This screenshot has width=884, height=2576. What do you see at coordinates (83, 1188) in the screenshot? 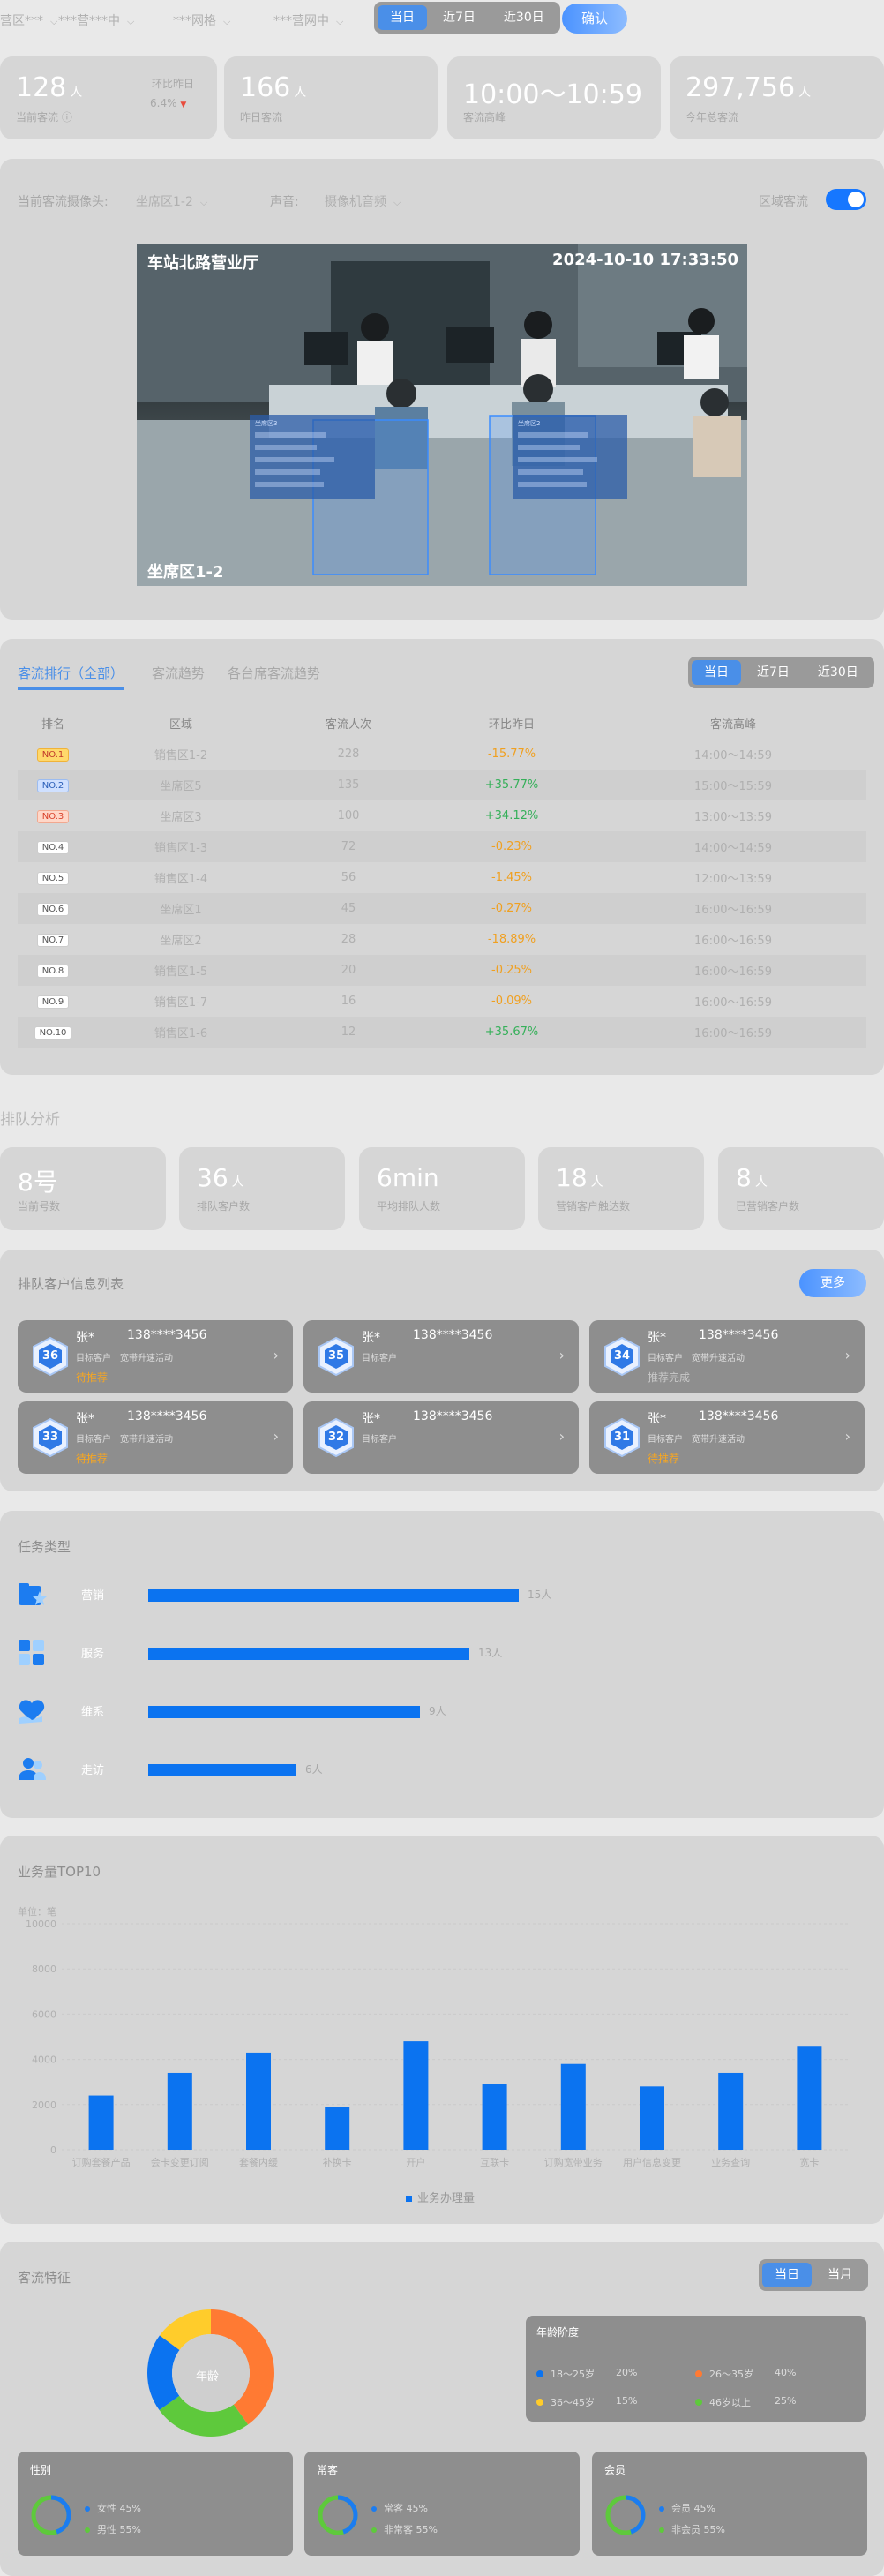
I see `queue-stat-card: 8号 当前号数` at bounding box center [83, 1188].